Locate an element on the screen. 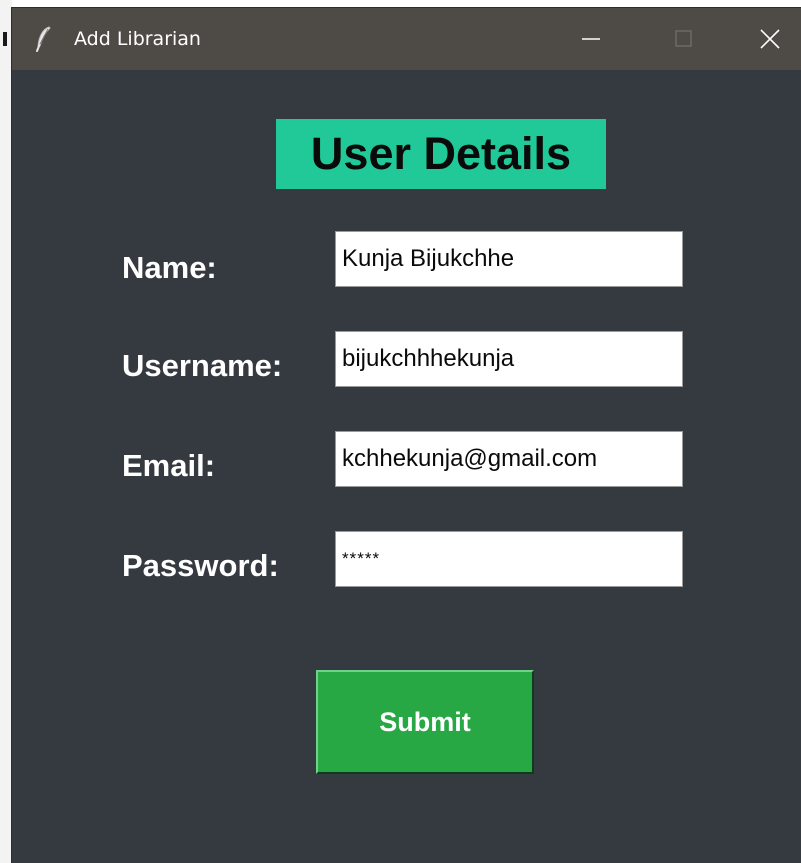 Image resolution: width=801 pixels, height=863 pixels. minimize-button is located at coordinates (592, 39).